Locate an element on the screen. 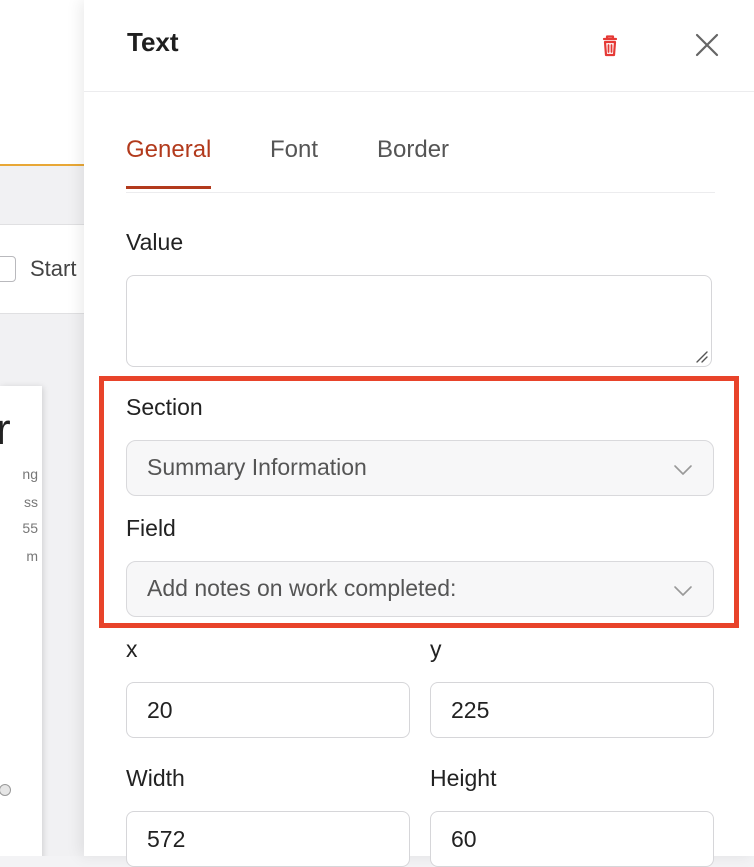  background-start-label: Start is located at coordinates (53, 268).